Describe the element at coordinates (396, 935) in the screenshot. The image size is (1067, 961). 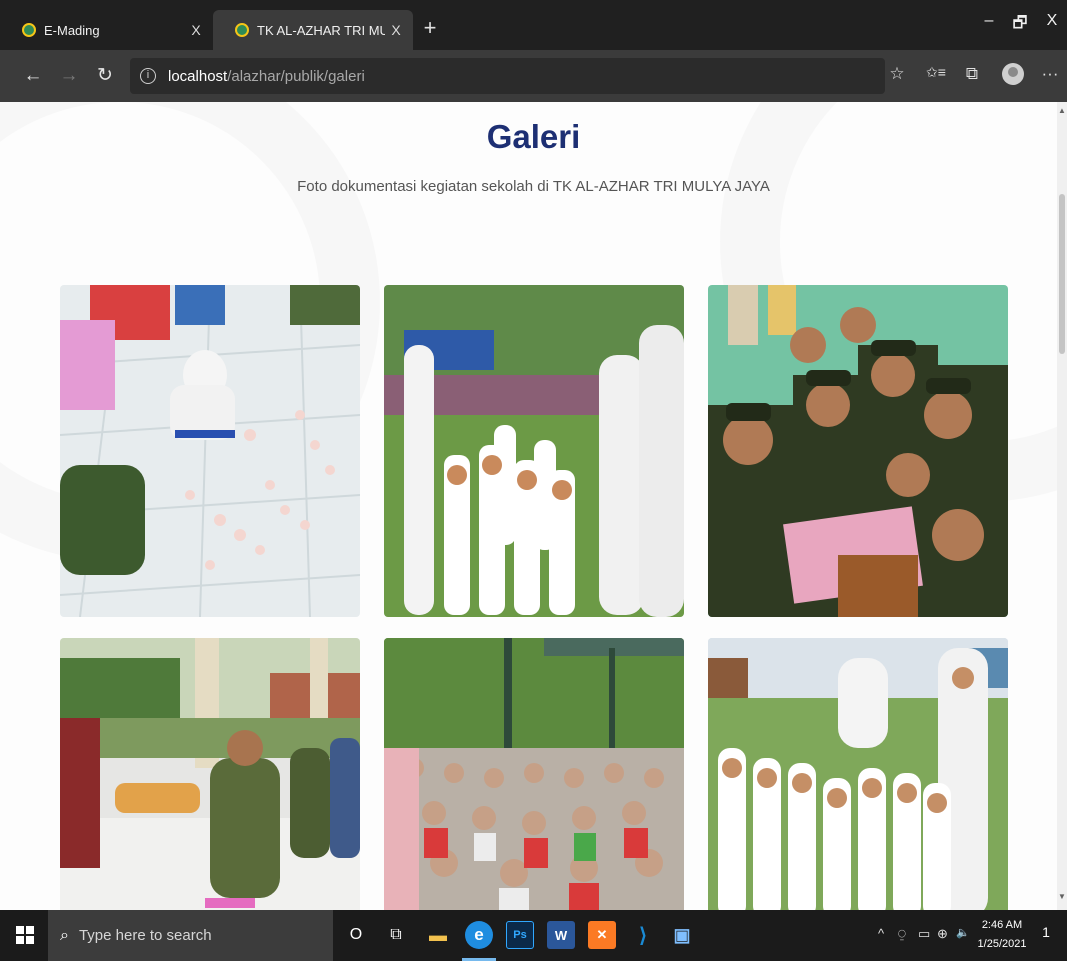
I see `task-view-icon: ⧉` at that location.